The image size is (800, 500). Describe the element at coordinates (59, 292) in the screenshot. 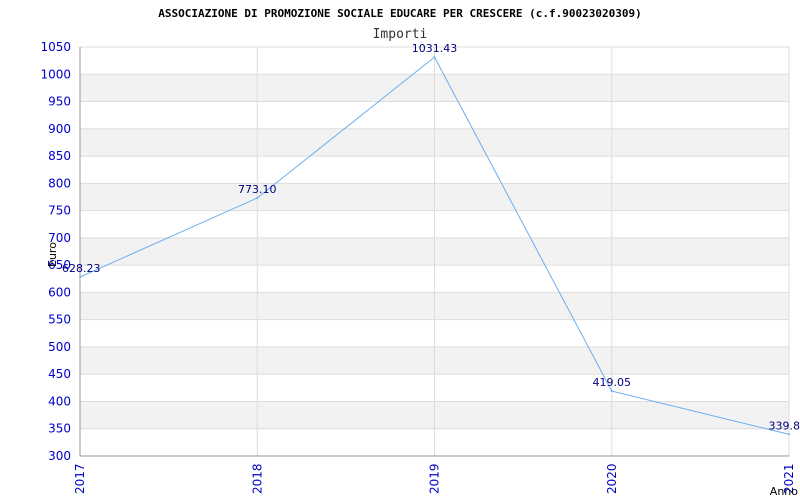

I see `y-tick-label: 600` at that location.